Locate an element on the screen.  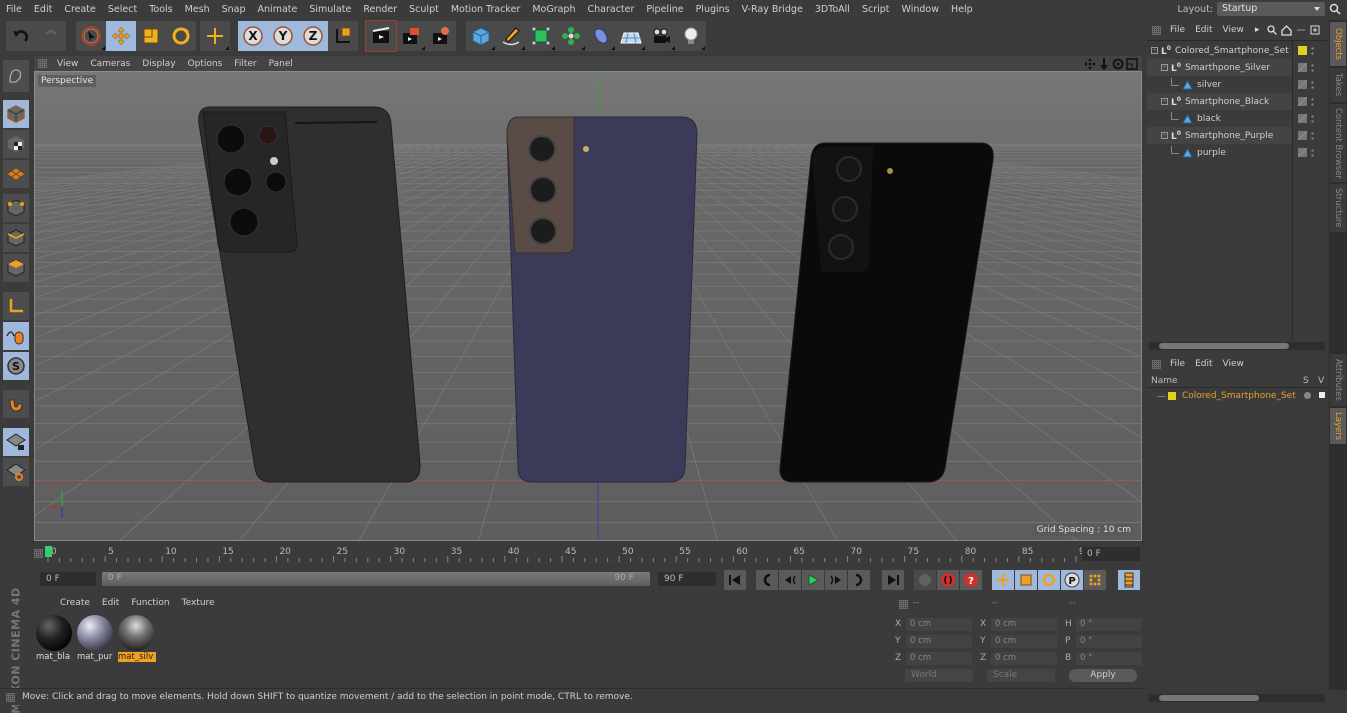
layer-row: Colored_Smartphone_Set is located at coordinates (1237, 396).